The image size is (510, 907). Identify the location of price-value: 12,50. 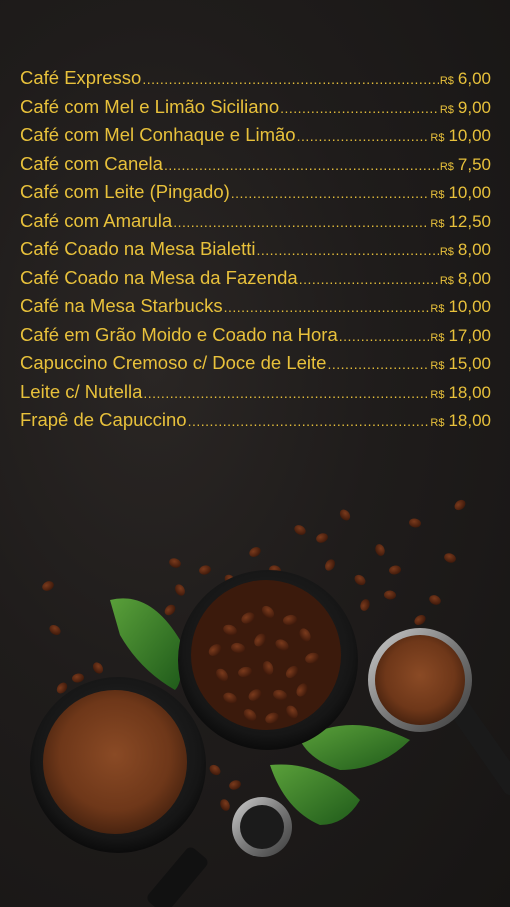
(469, 221).